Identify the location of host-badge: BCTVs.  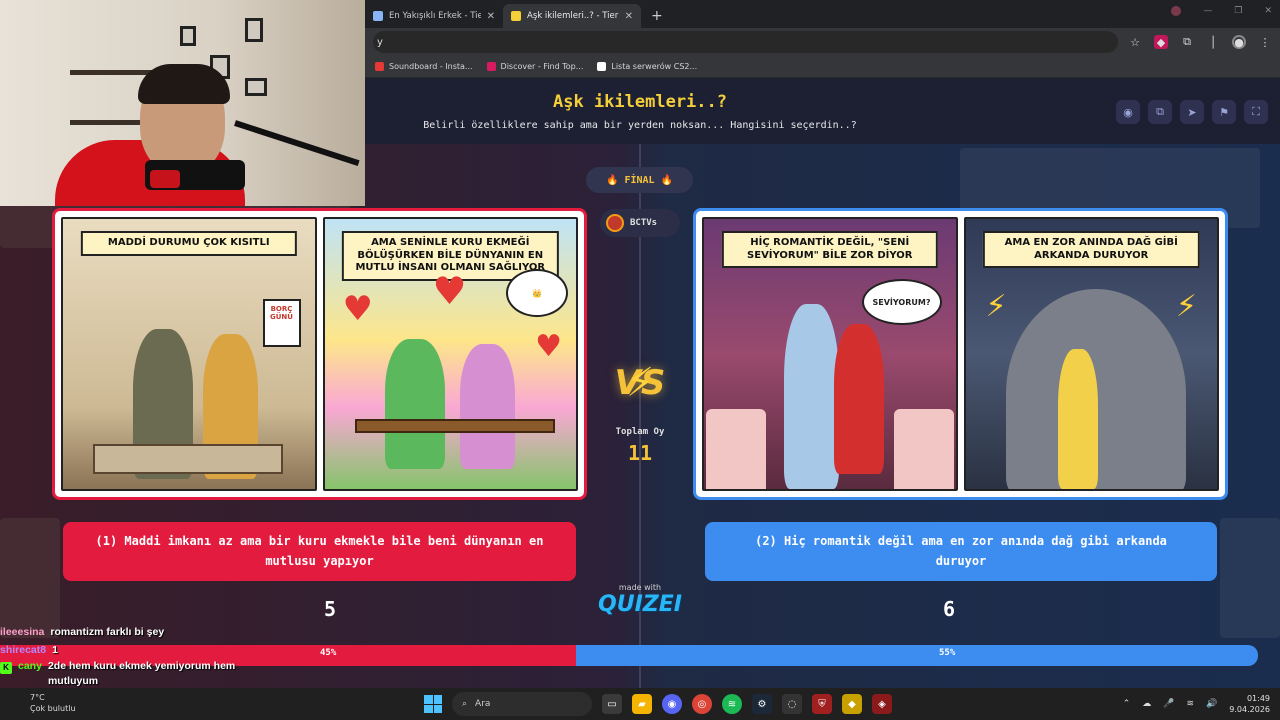
(640, 223).